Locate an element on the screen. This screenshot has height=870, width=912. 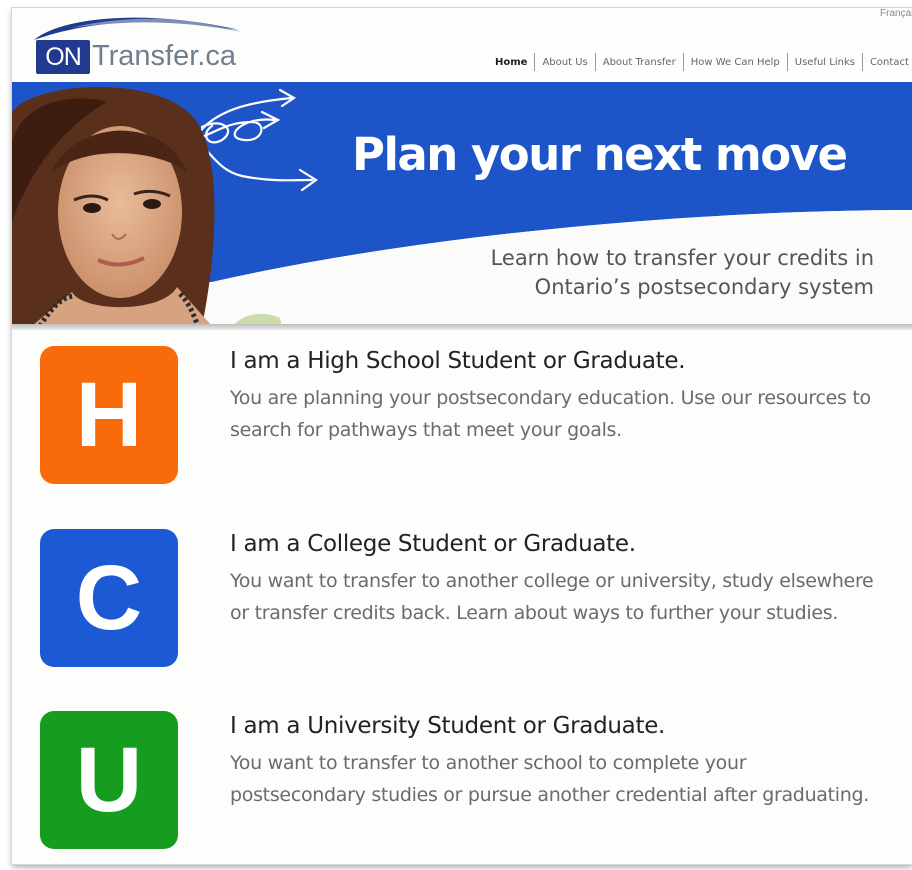
hero-subtitle-line: Ontario’s postsecondary system is located at coordinates (704, 287).